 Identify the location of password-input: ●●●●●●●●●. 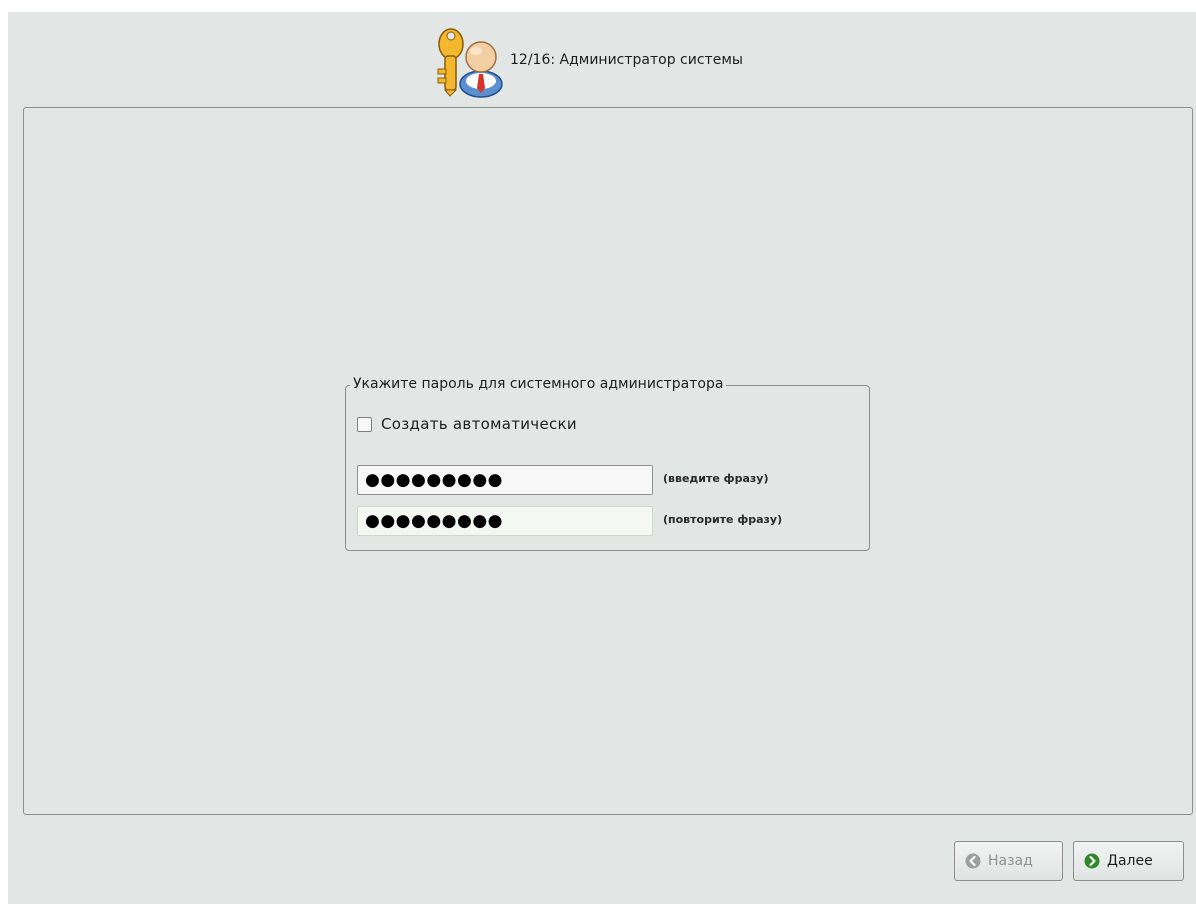
(505, 480).